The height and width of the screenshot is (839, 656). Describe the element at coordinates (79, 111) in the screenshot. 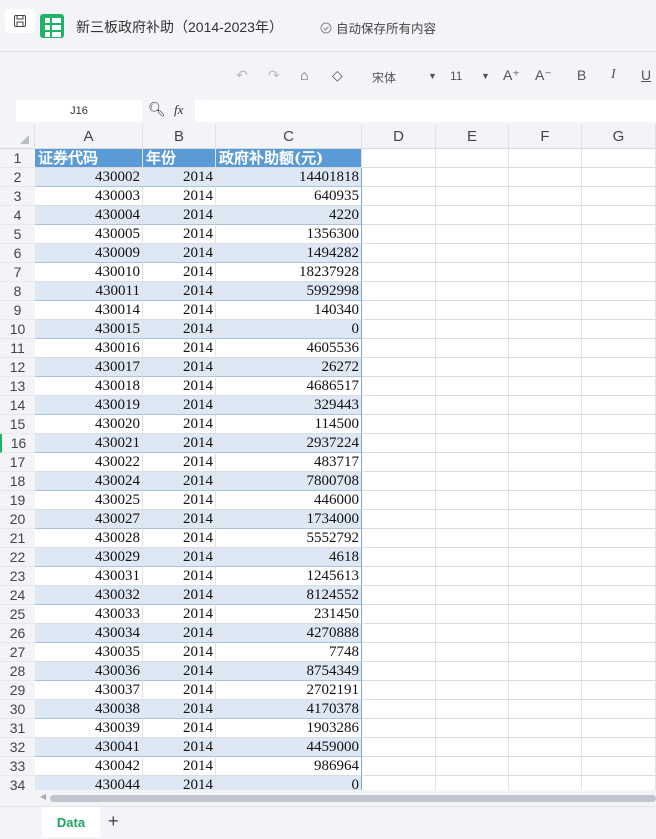

I see `name-box: J16` at that location.